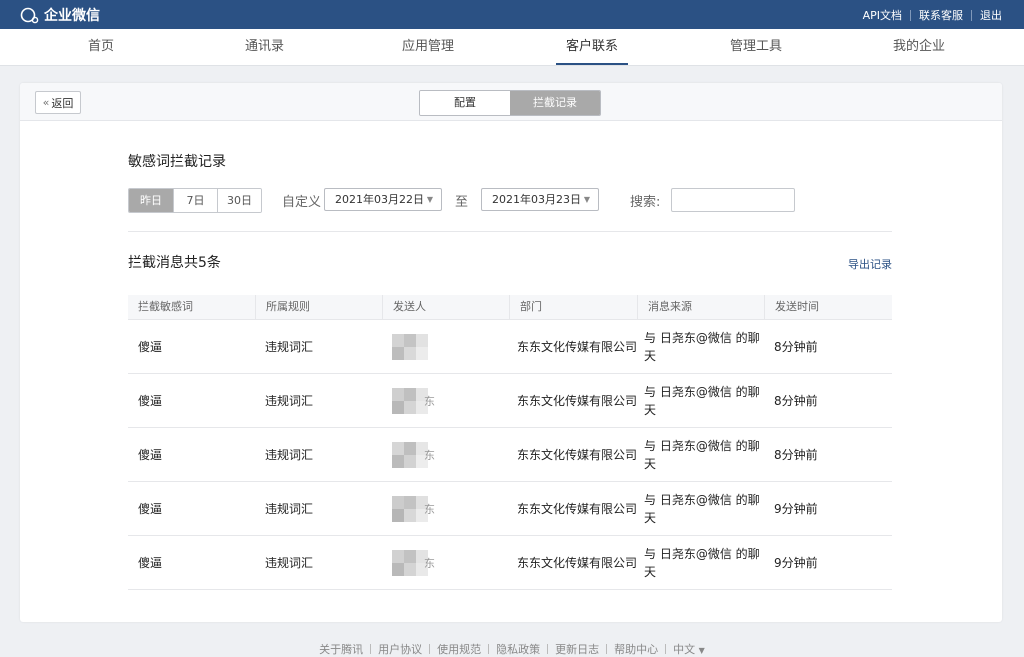 Image resolution: width=1024 pixels, height=657 pixels. I want to click on card-header: « 返回 配置 拦截记录, so click(511, 102).